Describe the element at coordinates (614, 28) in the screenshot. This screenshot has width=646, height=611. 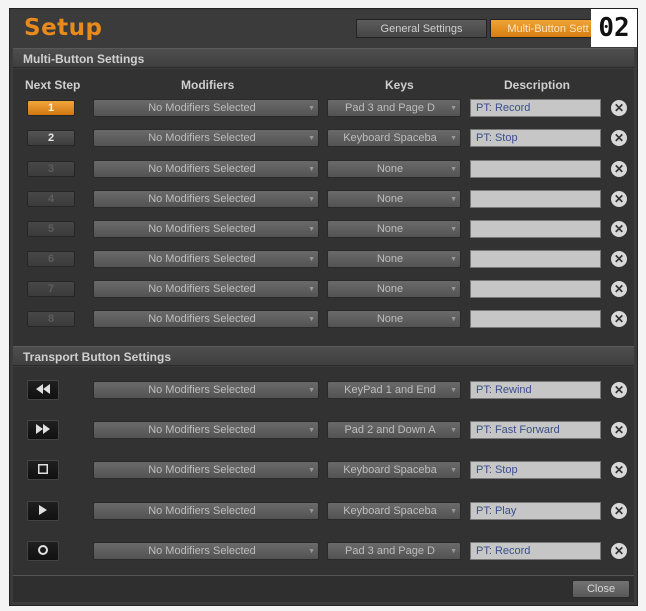
I see `figure-badge: 02` at that location.